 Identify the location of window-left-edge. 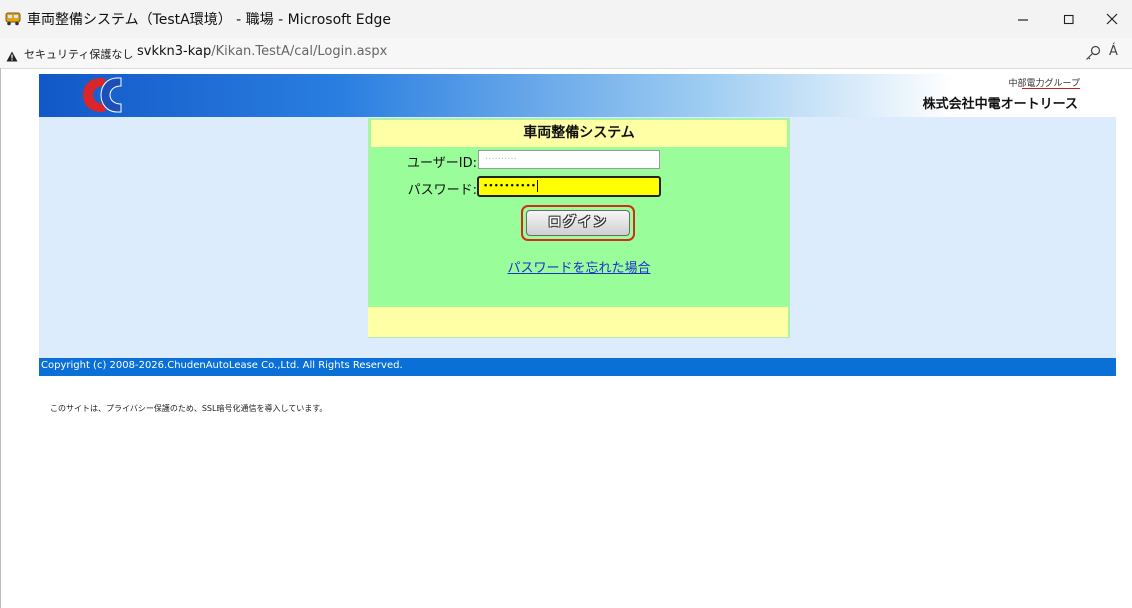
(0, 338).